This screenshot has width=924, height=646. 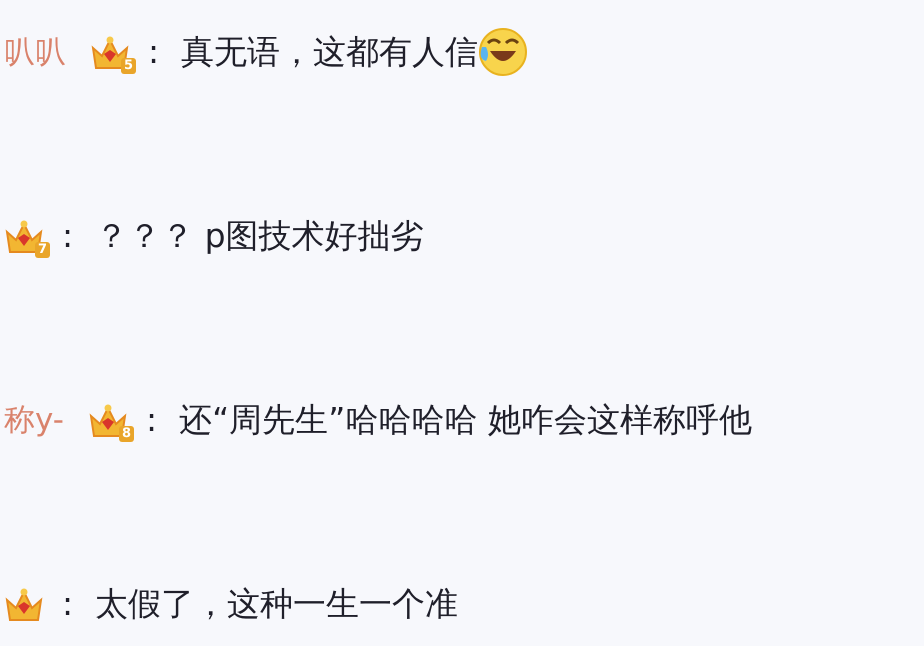 What do you see at coordinates (34, 420) in the screenshot?
I see `username: 称y-` at bounding box center [34, 420].